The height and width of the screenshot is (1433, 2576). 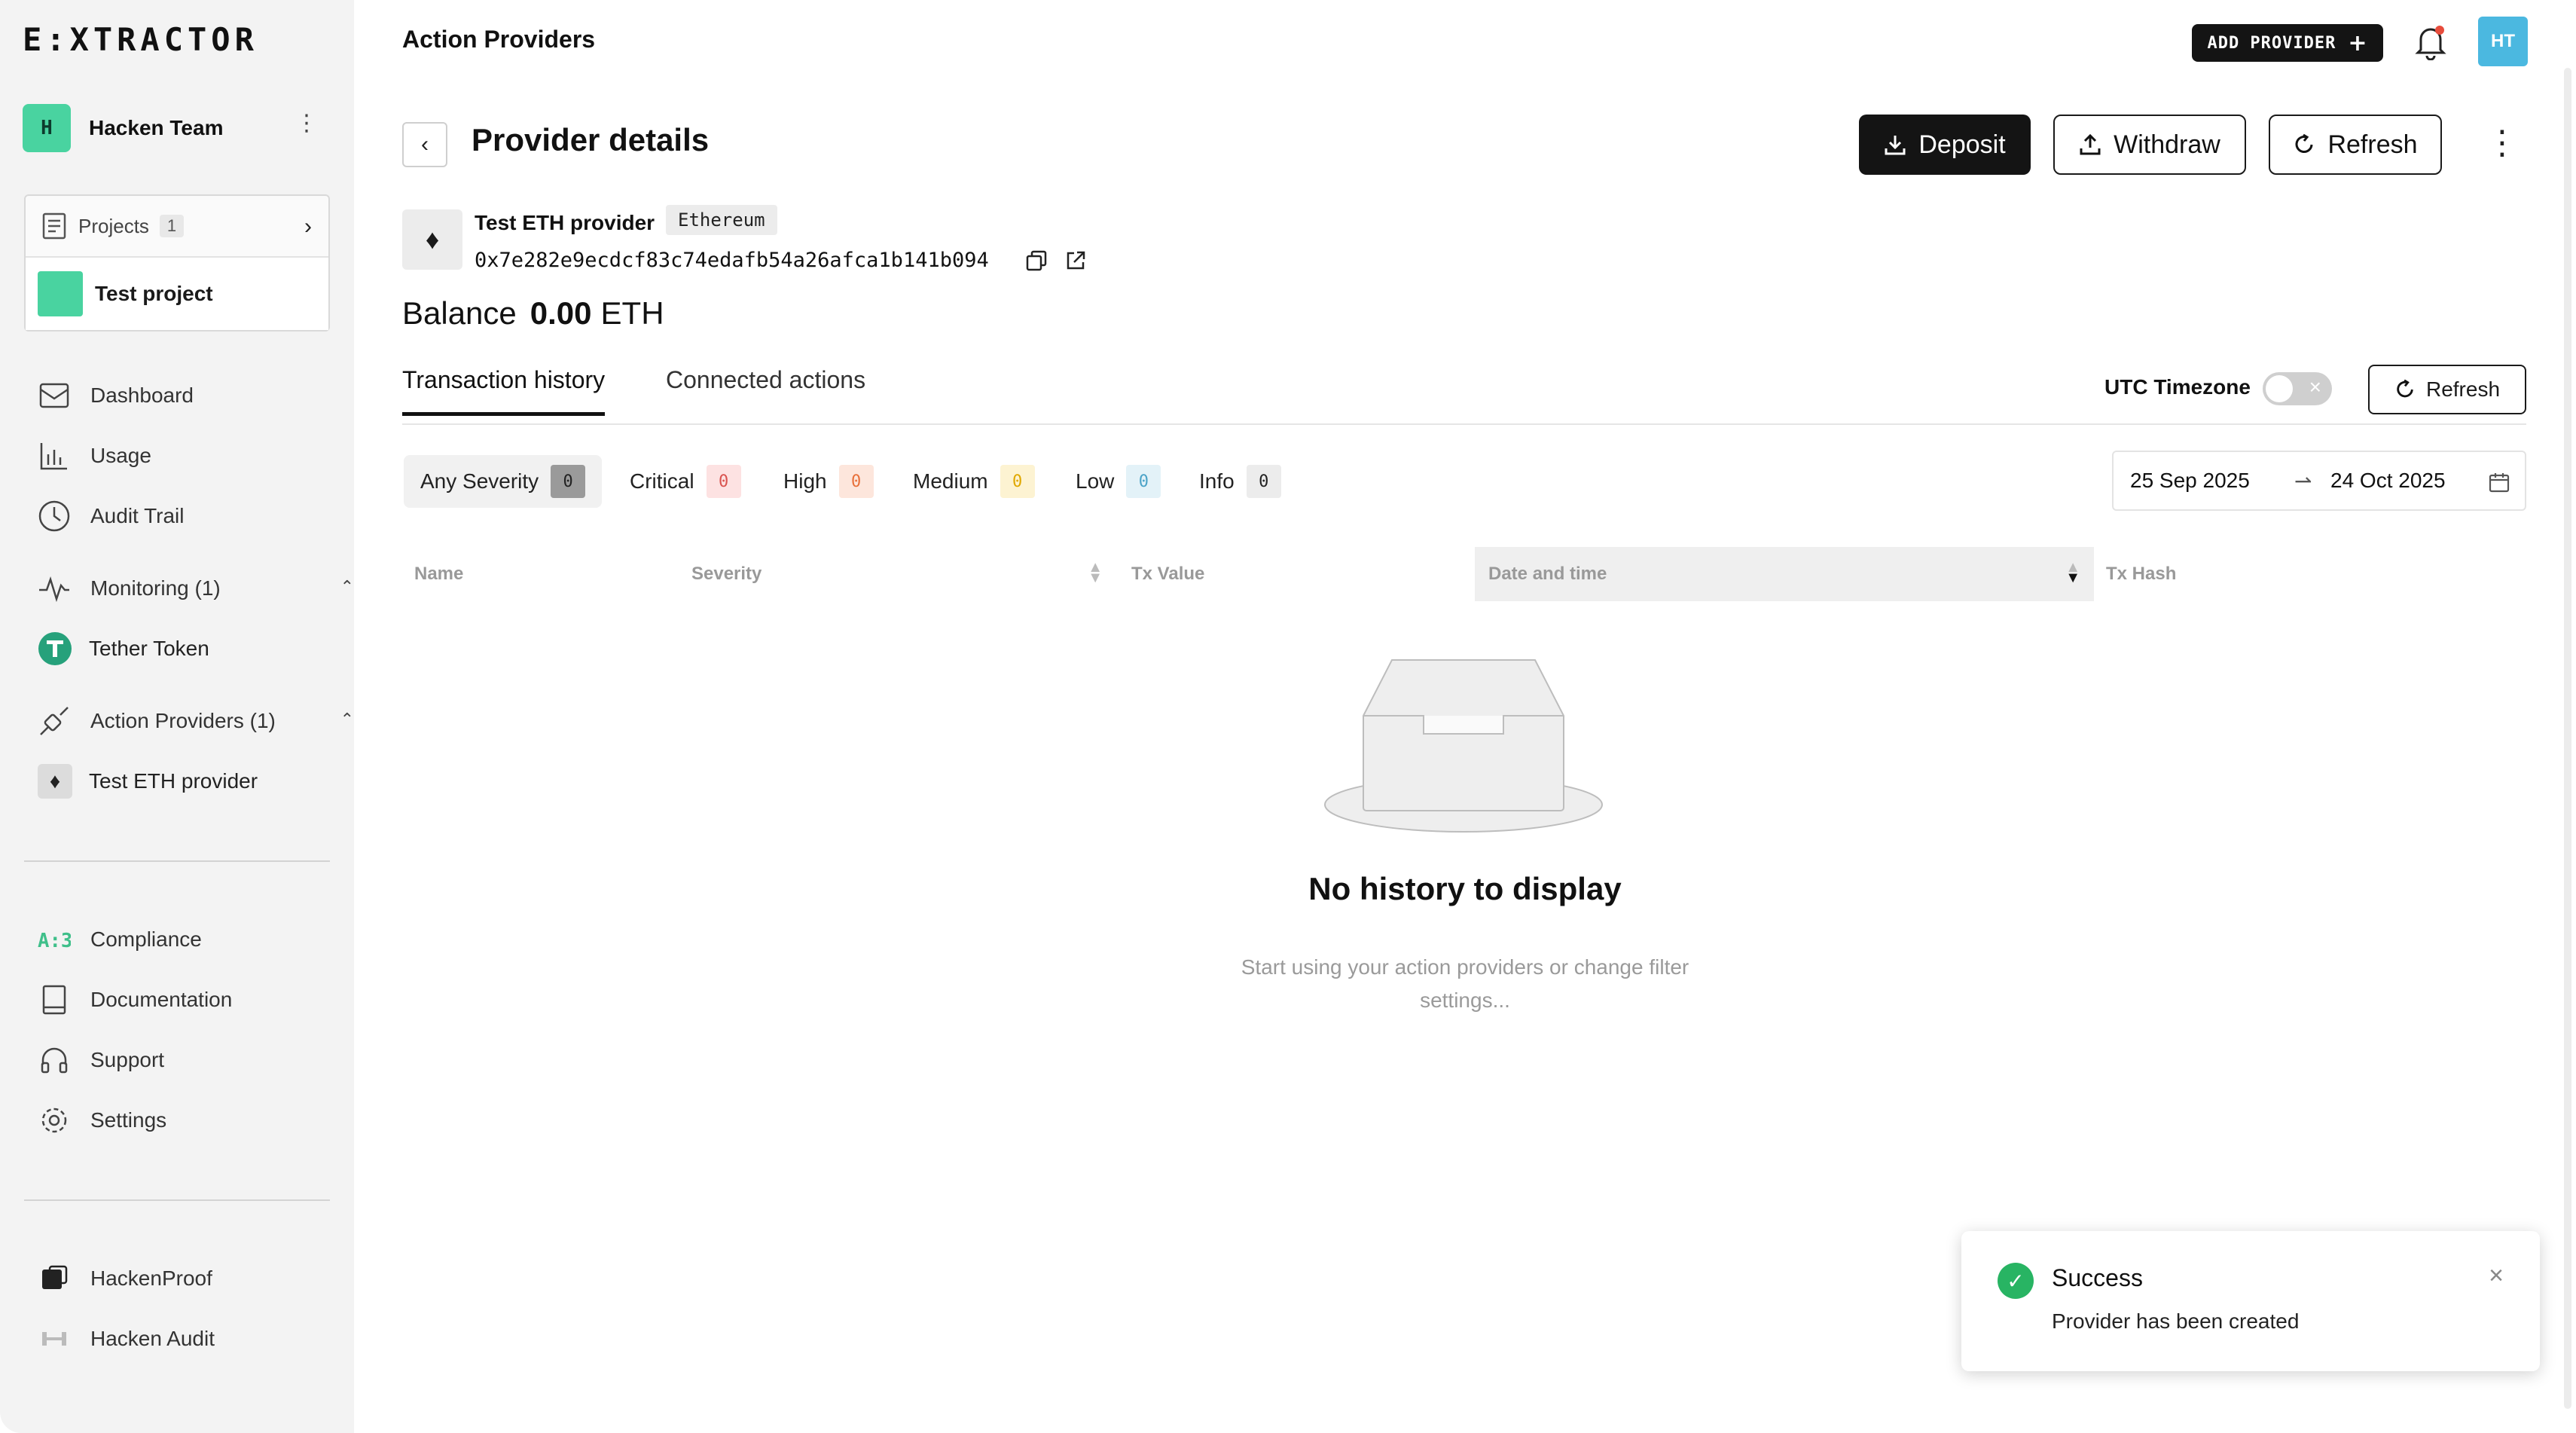 What do you see at coordinates (146, 939) in the screenshot?
I see `sidebar-item-label: Compliance` at bounding box center [146, 939].